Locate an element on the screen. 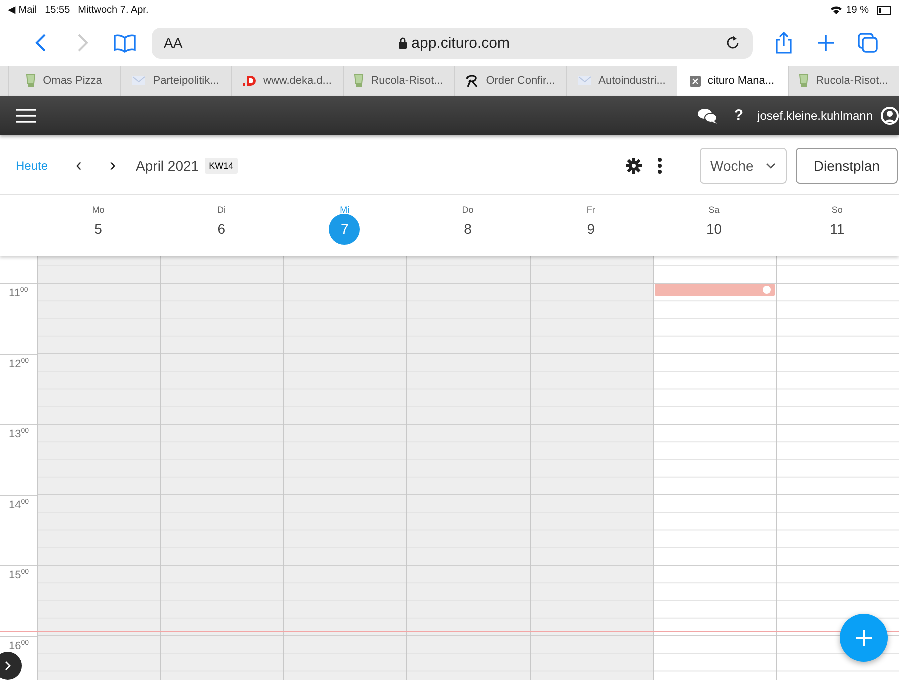  chevron-right-icon is located at coordinates (8, 666).